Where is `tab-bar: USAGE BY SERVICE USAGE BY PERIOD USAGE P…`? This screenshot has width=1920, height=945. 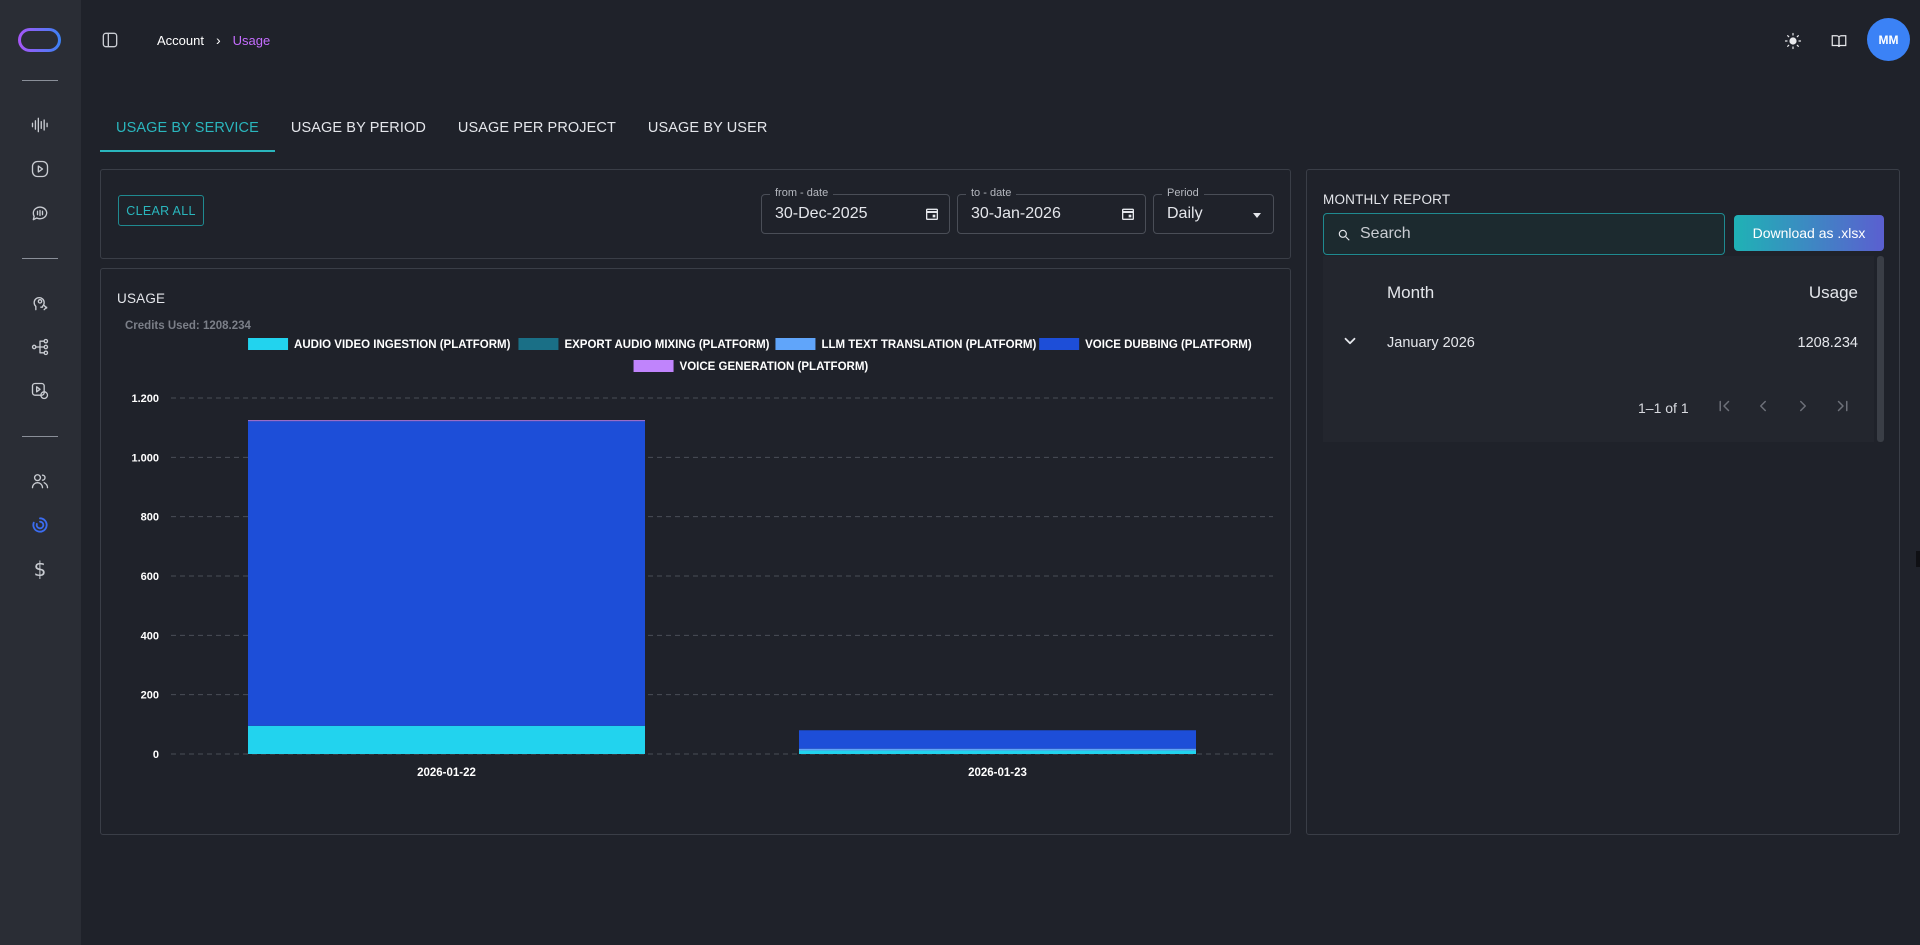 tab-bar: USAGE BY SERVICE USAGE BY PERIOD USAGE P… is located at coordinates (441, 130).